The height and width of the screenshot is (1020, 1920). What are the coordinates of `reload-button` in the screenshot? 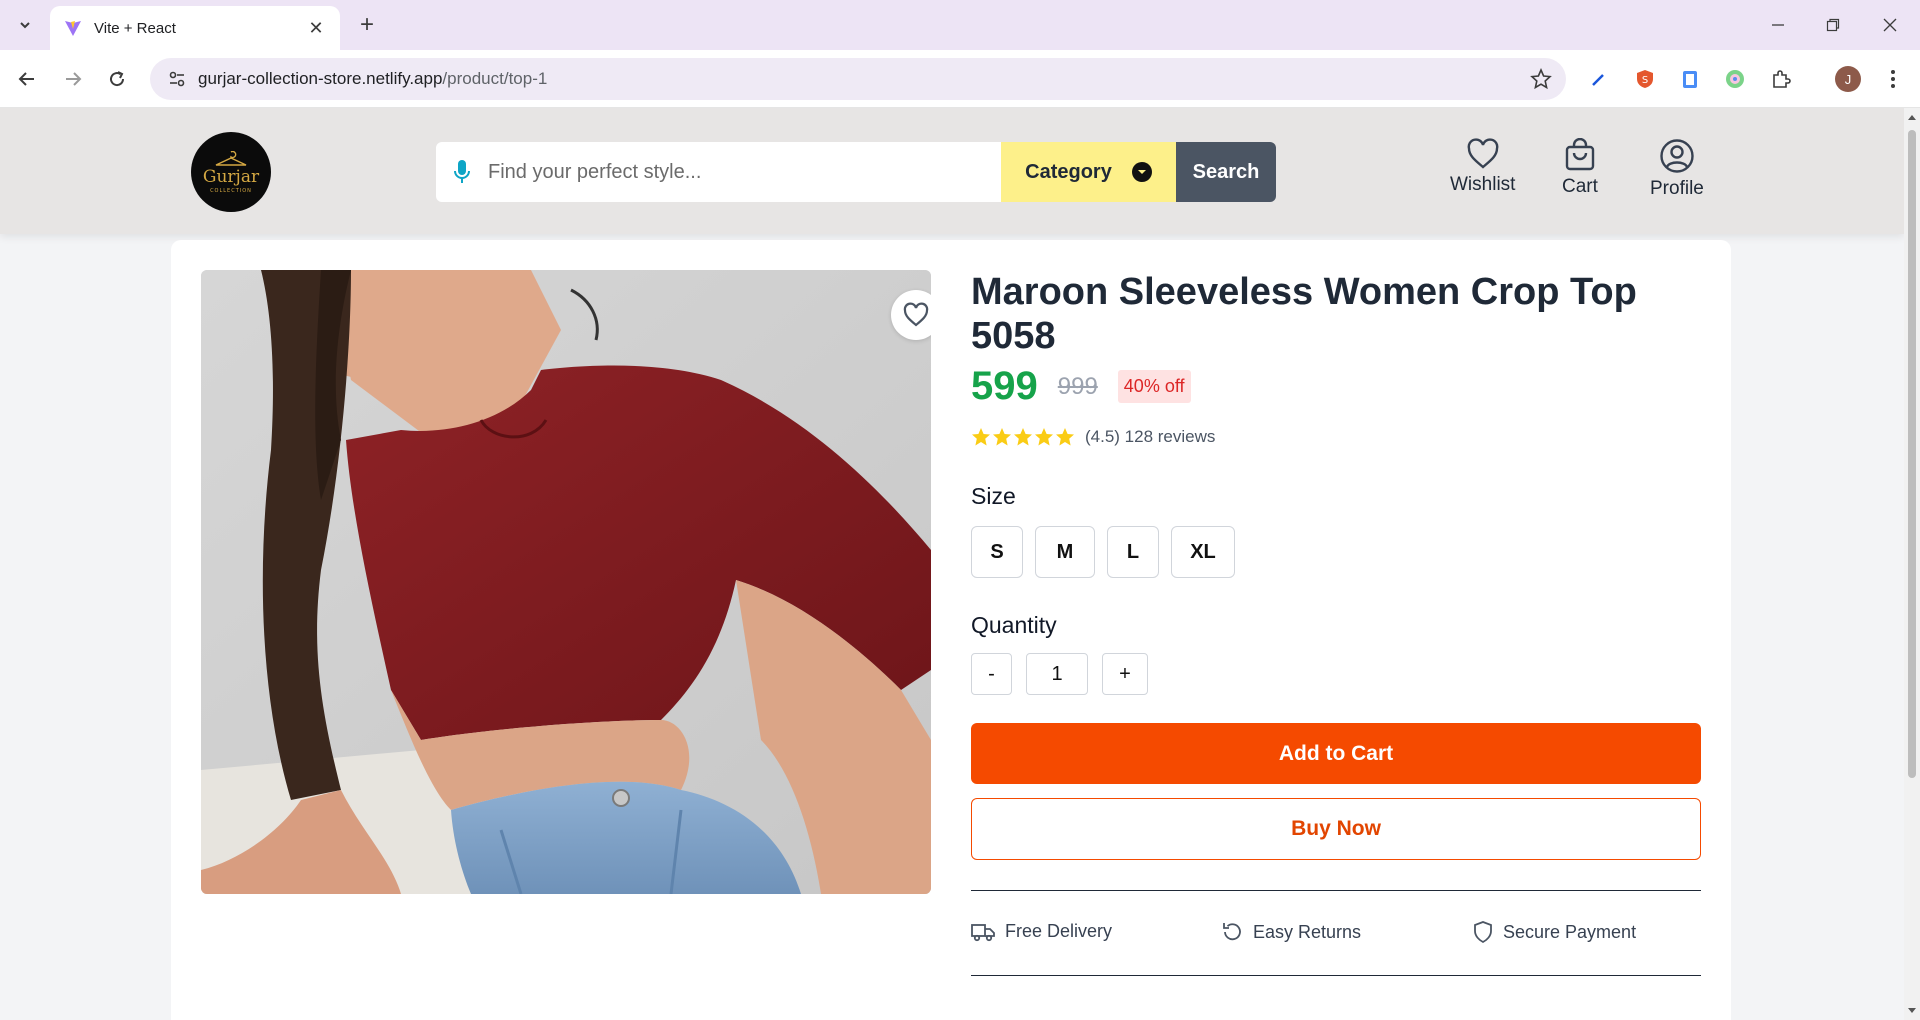 It's located at (117, 79).